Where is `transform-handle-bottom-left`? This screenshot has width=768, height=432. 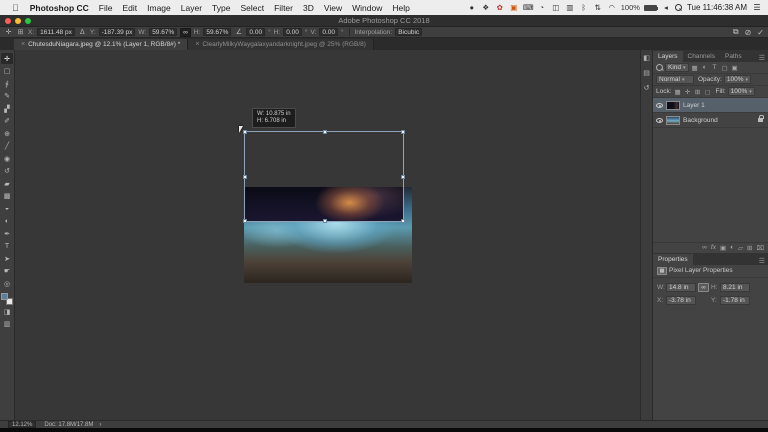
transform-handle-bottom-left is located at coordinates (245, 221).